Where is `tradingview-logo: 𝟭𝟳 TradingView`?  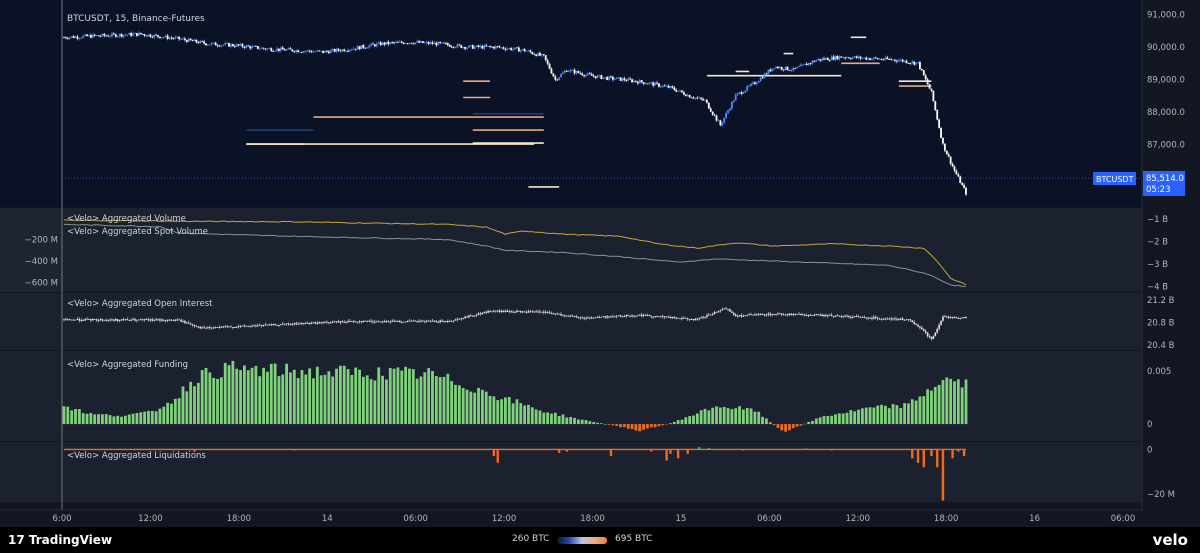 tradingview-logo: 𝟭𝟳 TradingView is located at coordinates (60, 540).